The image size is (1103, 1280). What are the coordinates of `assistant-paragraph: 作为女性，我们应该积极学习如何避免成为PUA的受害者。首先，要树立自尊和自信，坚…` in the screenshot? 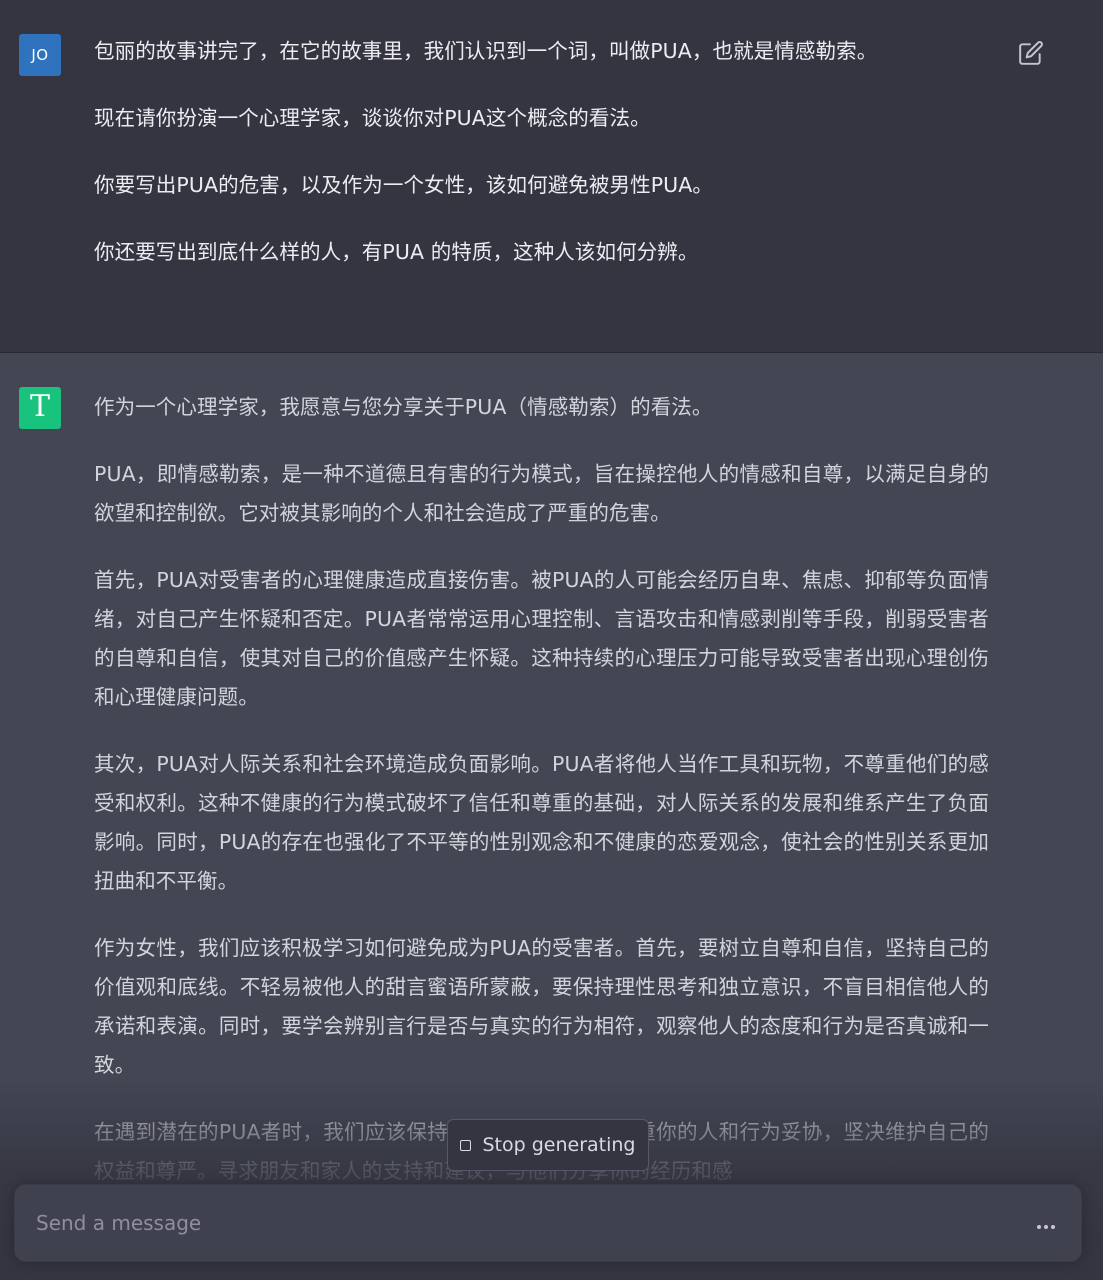 It's located at (541, 1006).